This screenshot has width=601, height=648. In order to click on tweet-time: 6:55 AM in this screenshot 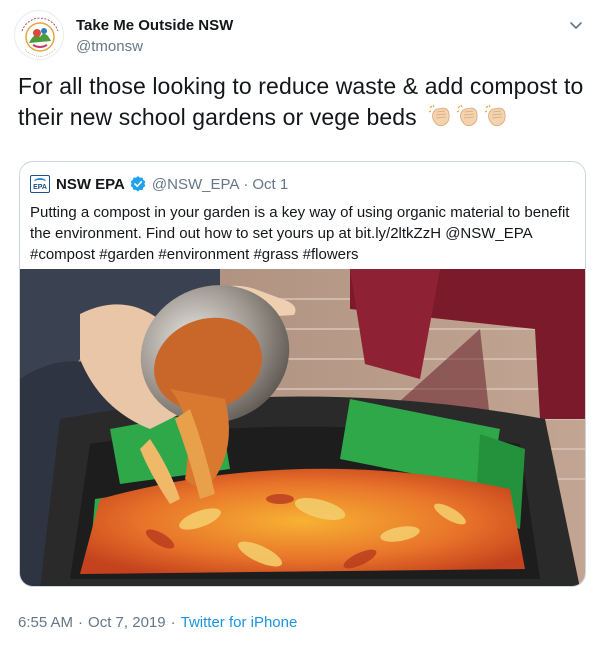, I will do `click(45, 622)`.